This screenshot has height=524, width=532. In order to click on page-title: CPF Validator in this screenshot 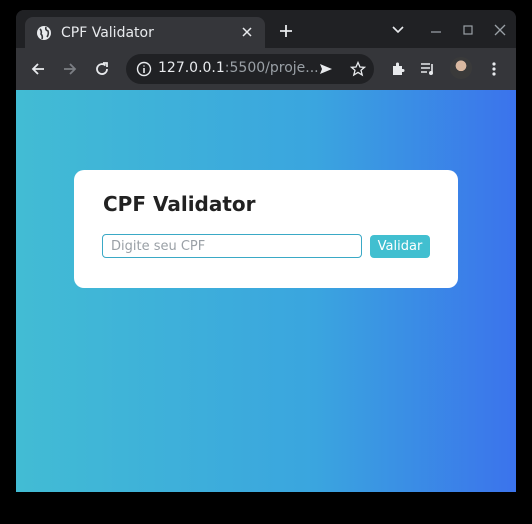, I will do `click(179, 204)`.